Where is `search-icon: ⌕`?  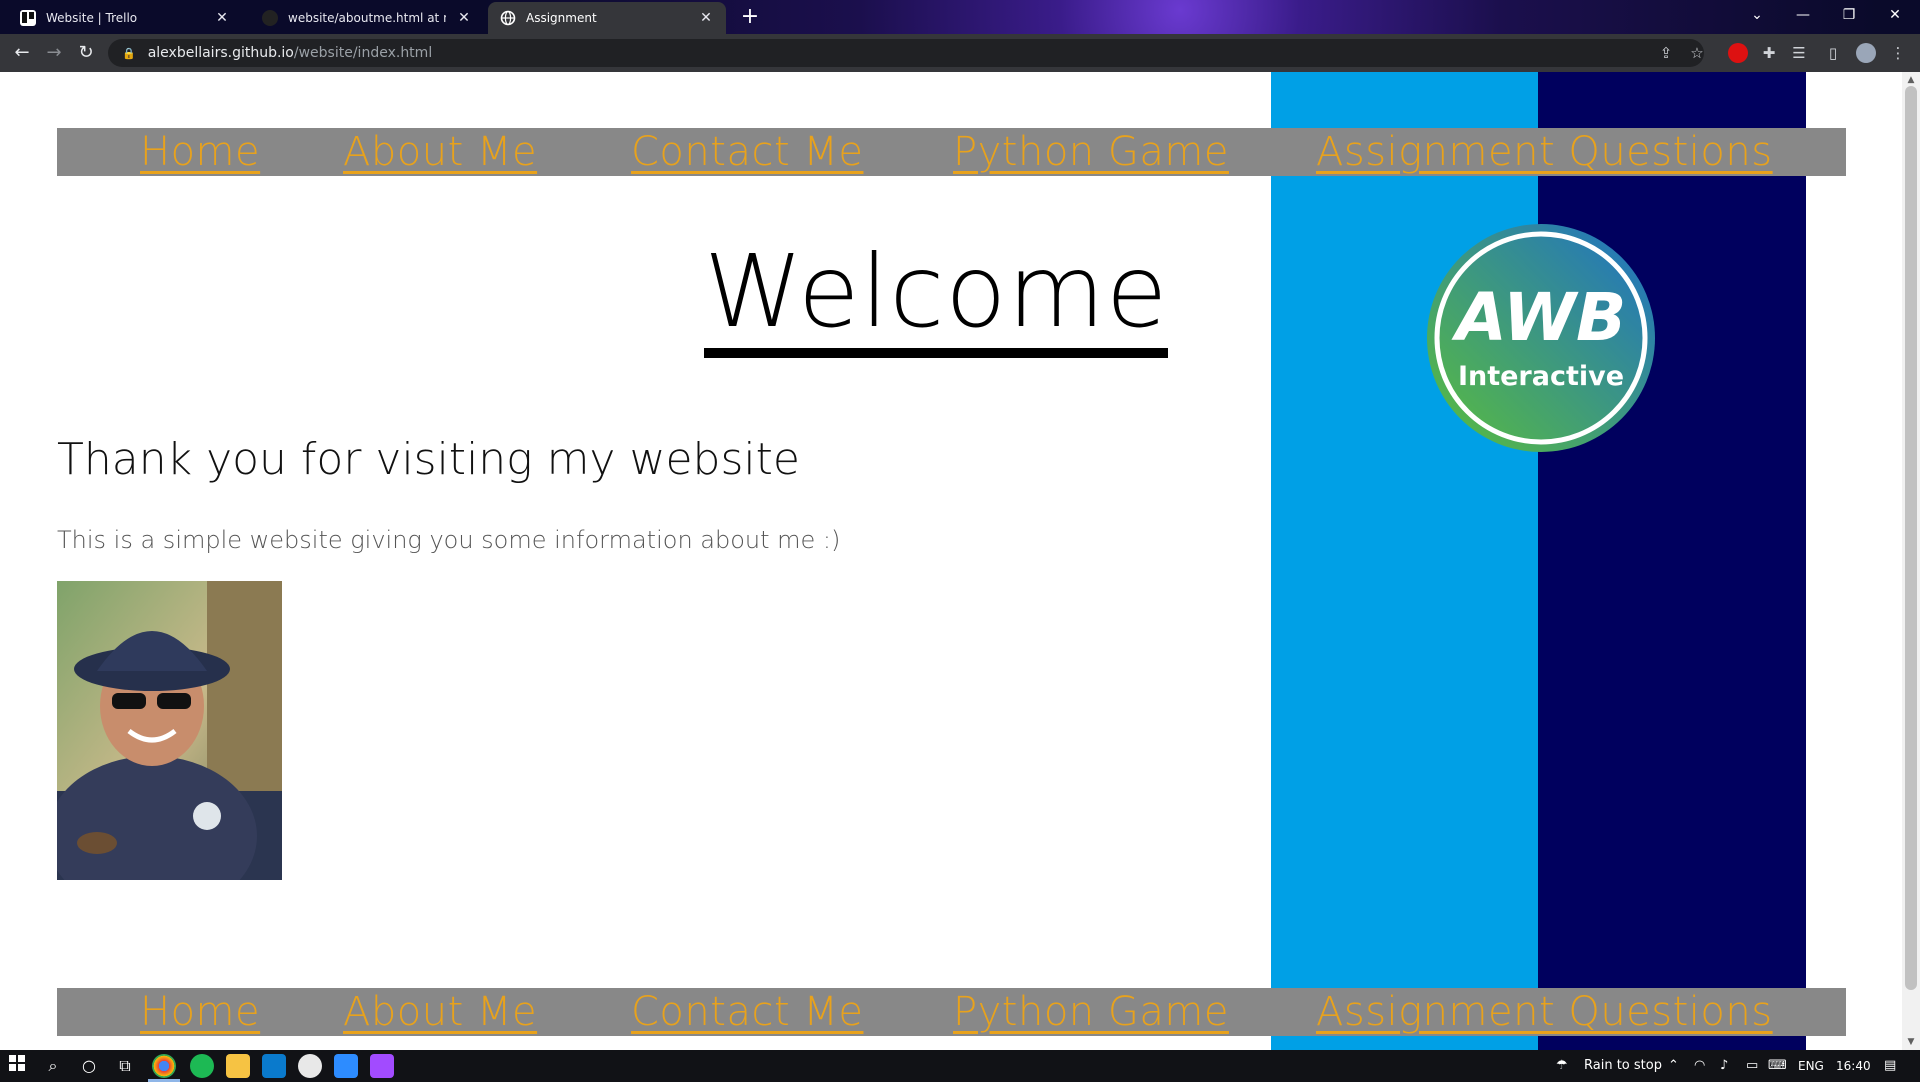
search-icon: ⌕ is located at coordinates (53, 1066).